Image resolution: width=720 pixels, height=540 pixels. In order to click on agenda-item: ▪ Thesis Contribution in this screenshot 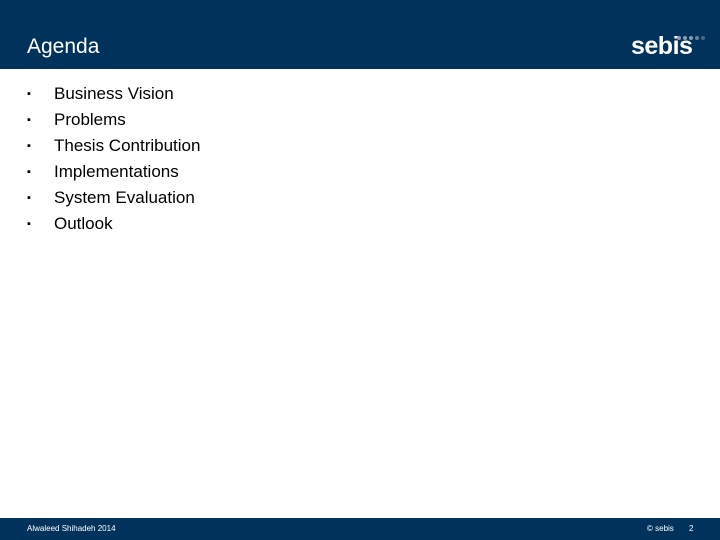, I will do `click(113, 146)`.